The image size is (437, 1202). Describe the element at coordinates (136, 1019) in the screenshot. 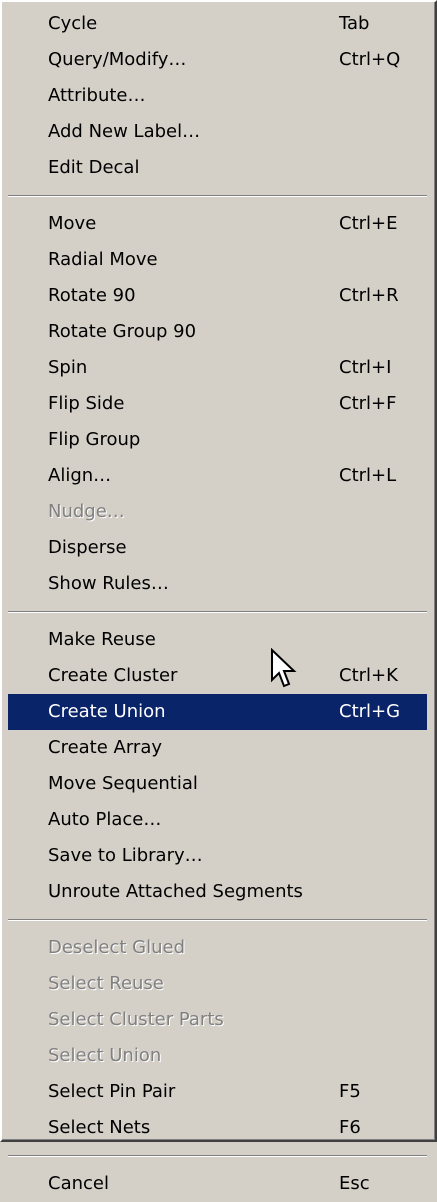

I see `menu-item-label: Select Cluster Parts` at that location.